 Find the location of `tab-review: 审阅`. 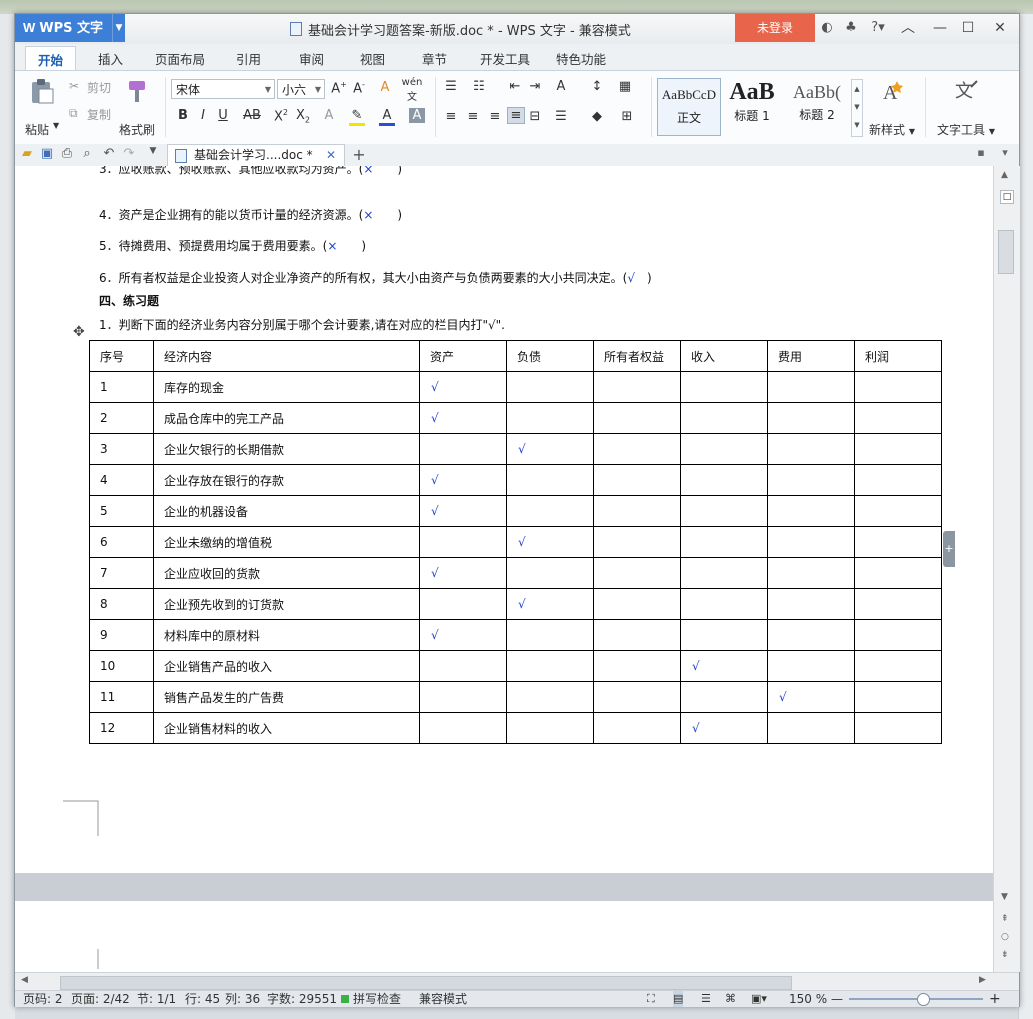

tab-review: 审阅 is located at coordinates (311, 58).